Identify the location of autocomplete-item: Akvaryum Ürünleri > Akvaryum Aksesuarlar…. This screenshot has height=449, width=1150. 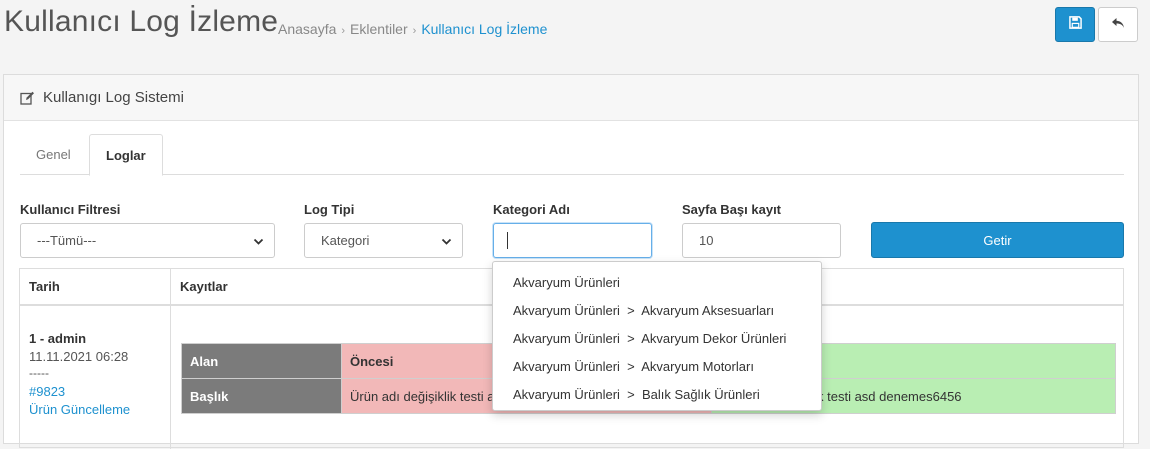
(657, 310).